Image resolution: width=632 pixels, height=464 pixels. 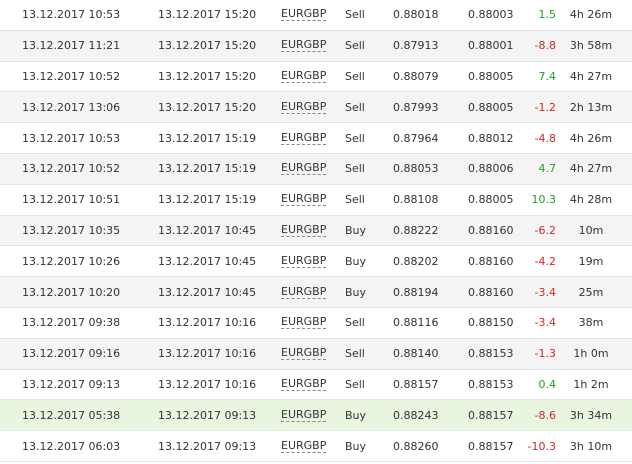 I want to click on close-price-cell: 0.88012, so click(x=491, y=138).